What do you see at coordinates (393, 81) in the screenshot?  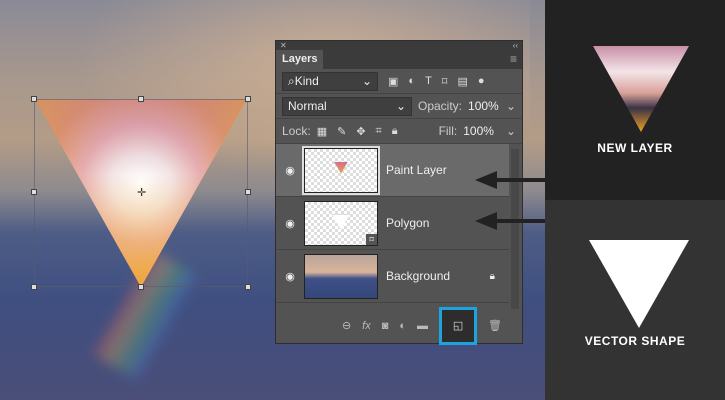 I see `pixel-filter-icon: ▣` at bounding box center [393, 81].